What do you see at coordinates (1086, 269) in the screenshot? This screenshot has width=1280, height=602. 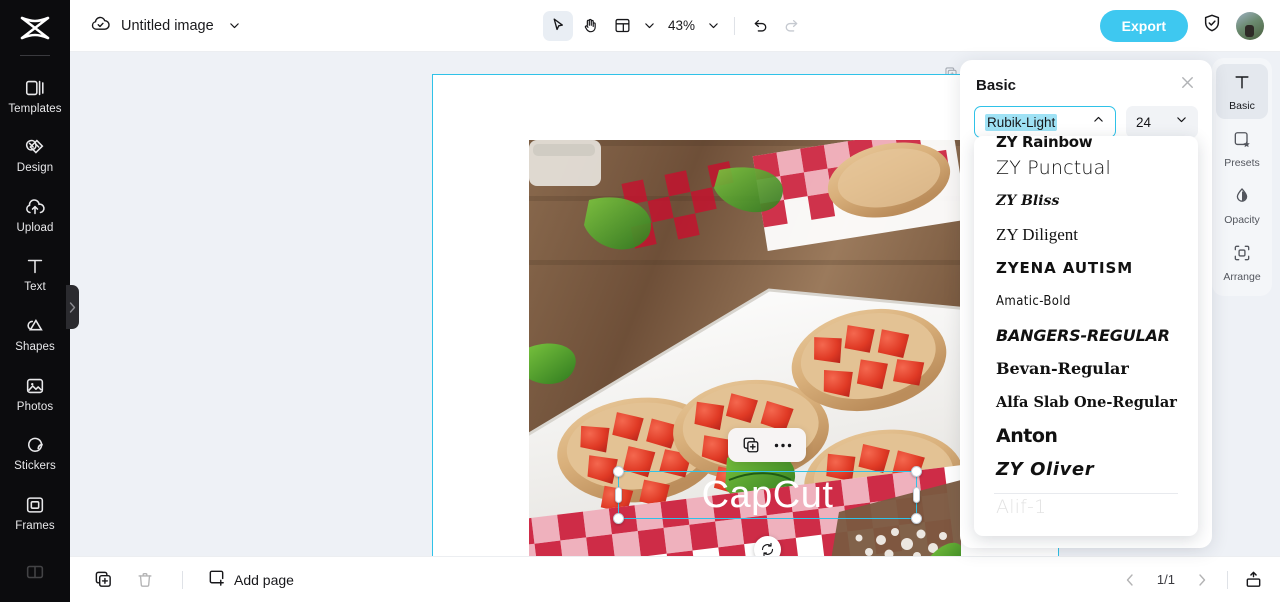 I see `font-option: ZYENA AUTISM` at bounding box center [1086, 269].